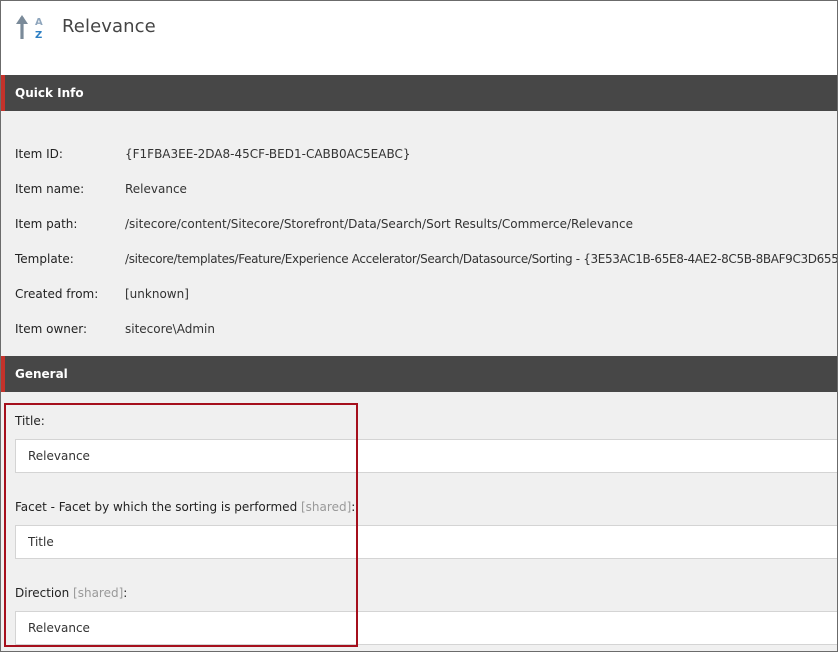 This screenshot has width=838, height=652. I want to click on section-quick-info: Quick Info, so click(419, 93).